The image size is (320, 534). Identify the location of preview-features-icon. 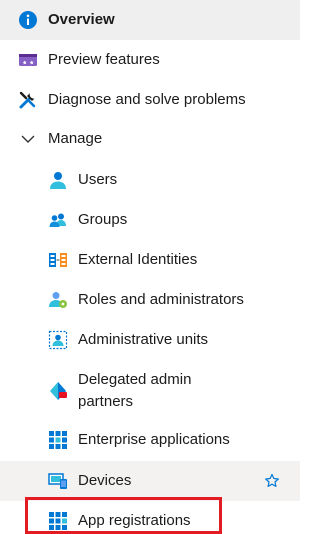
(28, 60).